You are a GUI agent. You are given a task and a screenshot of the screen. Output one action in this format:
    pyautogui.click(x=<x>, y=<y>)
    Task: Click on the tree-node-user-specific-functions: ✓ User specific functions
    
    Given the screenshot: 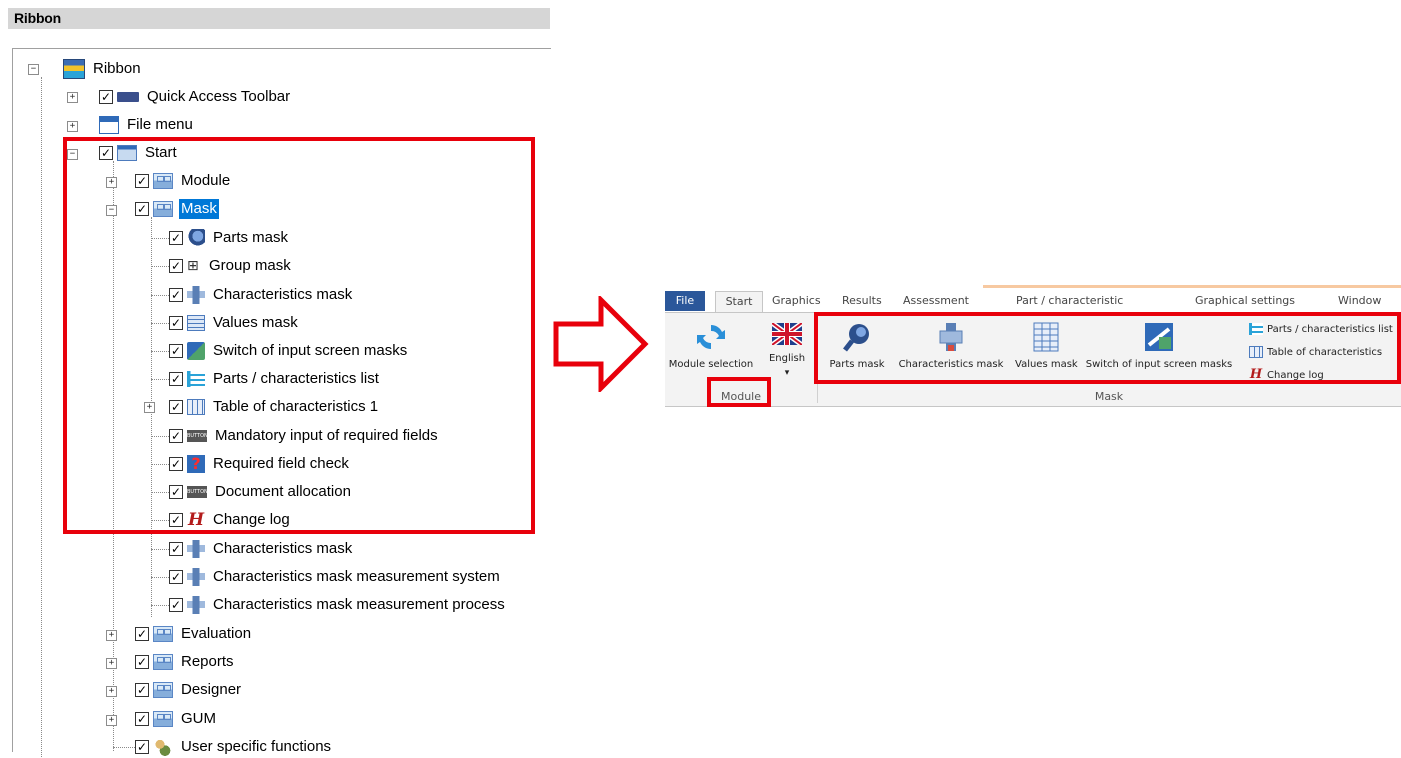 What is the action you would take?
    pyautogui.click(x=234, y=747)
    